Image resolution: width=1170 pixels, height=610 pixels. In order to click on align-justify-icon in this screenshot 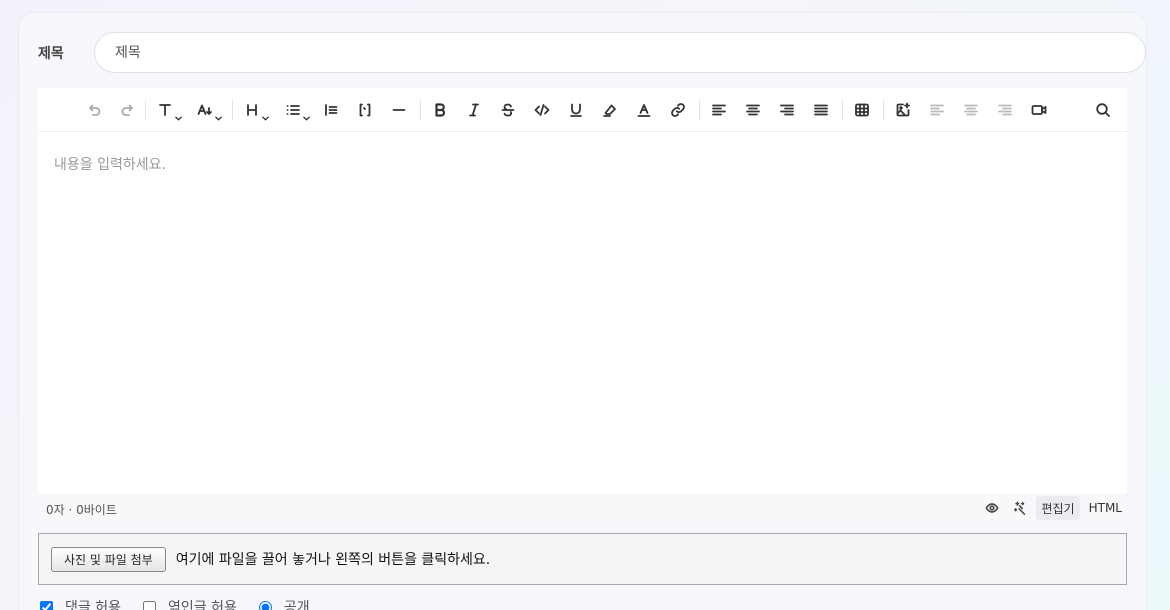, I will do `click(821, 110)`.